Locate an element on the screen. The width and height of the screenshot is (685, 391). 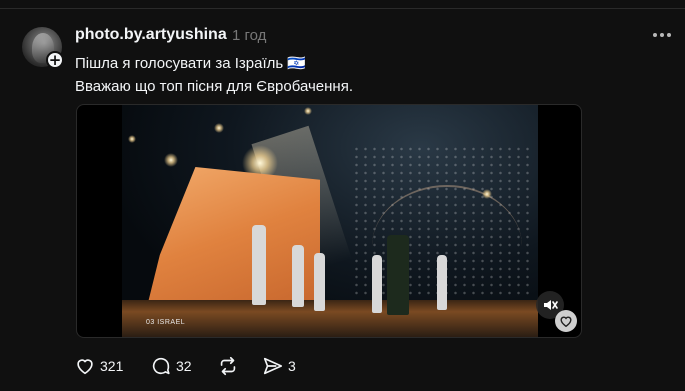
send-icon is located at coordinates (273, 366).